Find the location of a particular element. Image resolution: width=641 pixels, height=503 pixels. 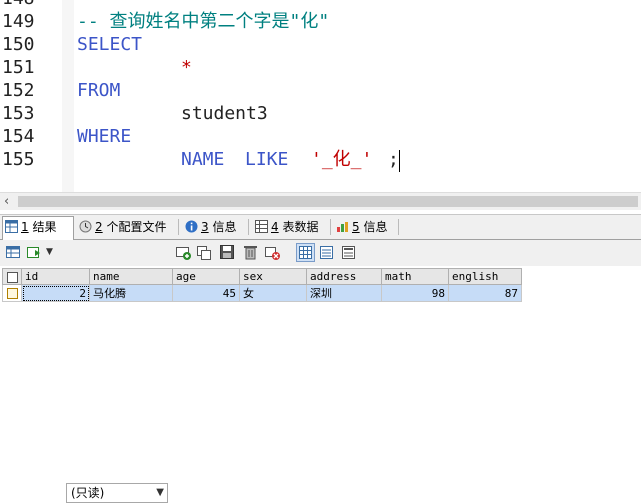

like-pattern-string: '_化_' is located at coordinates (342, 159).